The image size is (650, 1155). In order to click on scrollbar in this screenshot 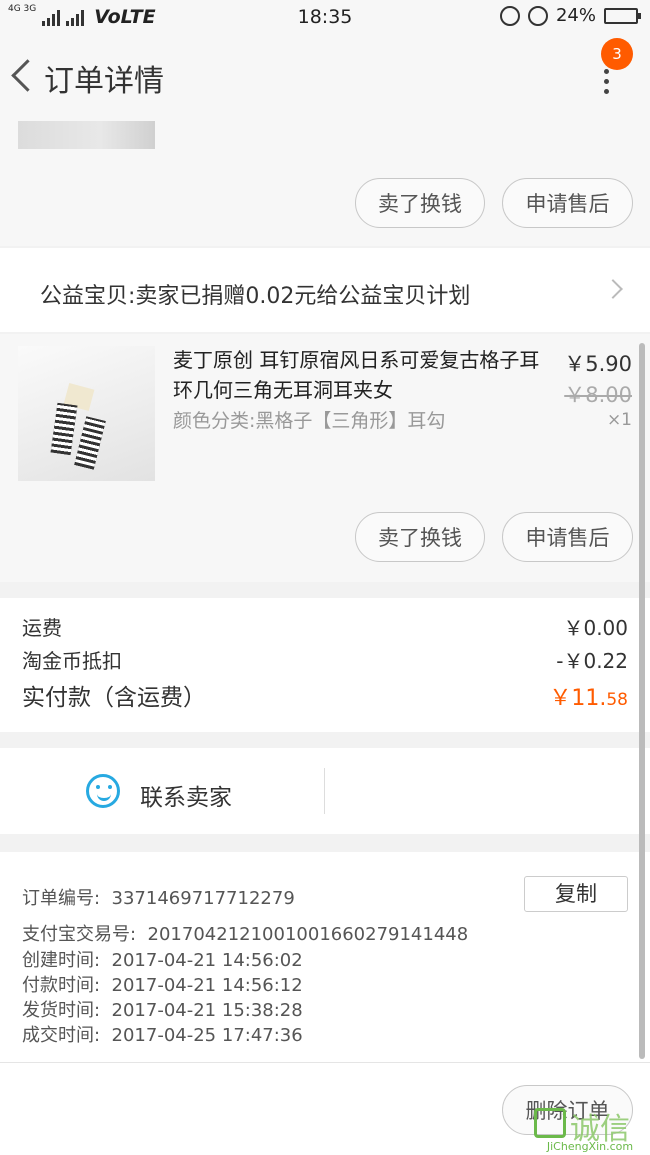, I will do `click(642, 701)`.